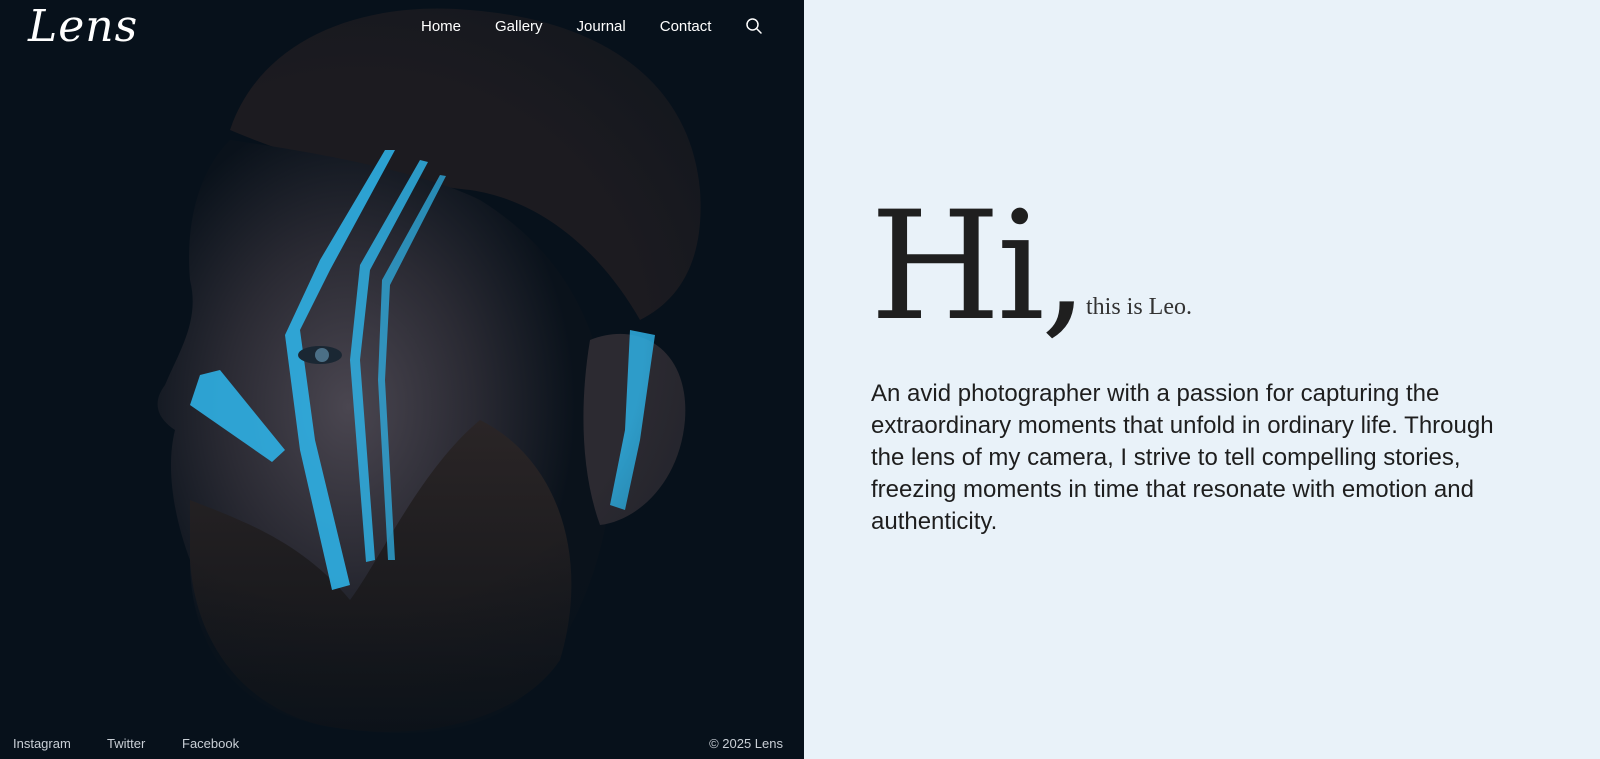  Describe the element at coordinates (519, 26) in the screenshot. I see `nav-gallery: Gallery` at that location.